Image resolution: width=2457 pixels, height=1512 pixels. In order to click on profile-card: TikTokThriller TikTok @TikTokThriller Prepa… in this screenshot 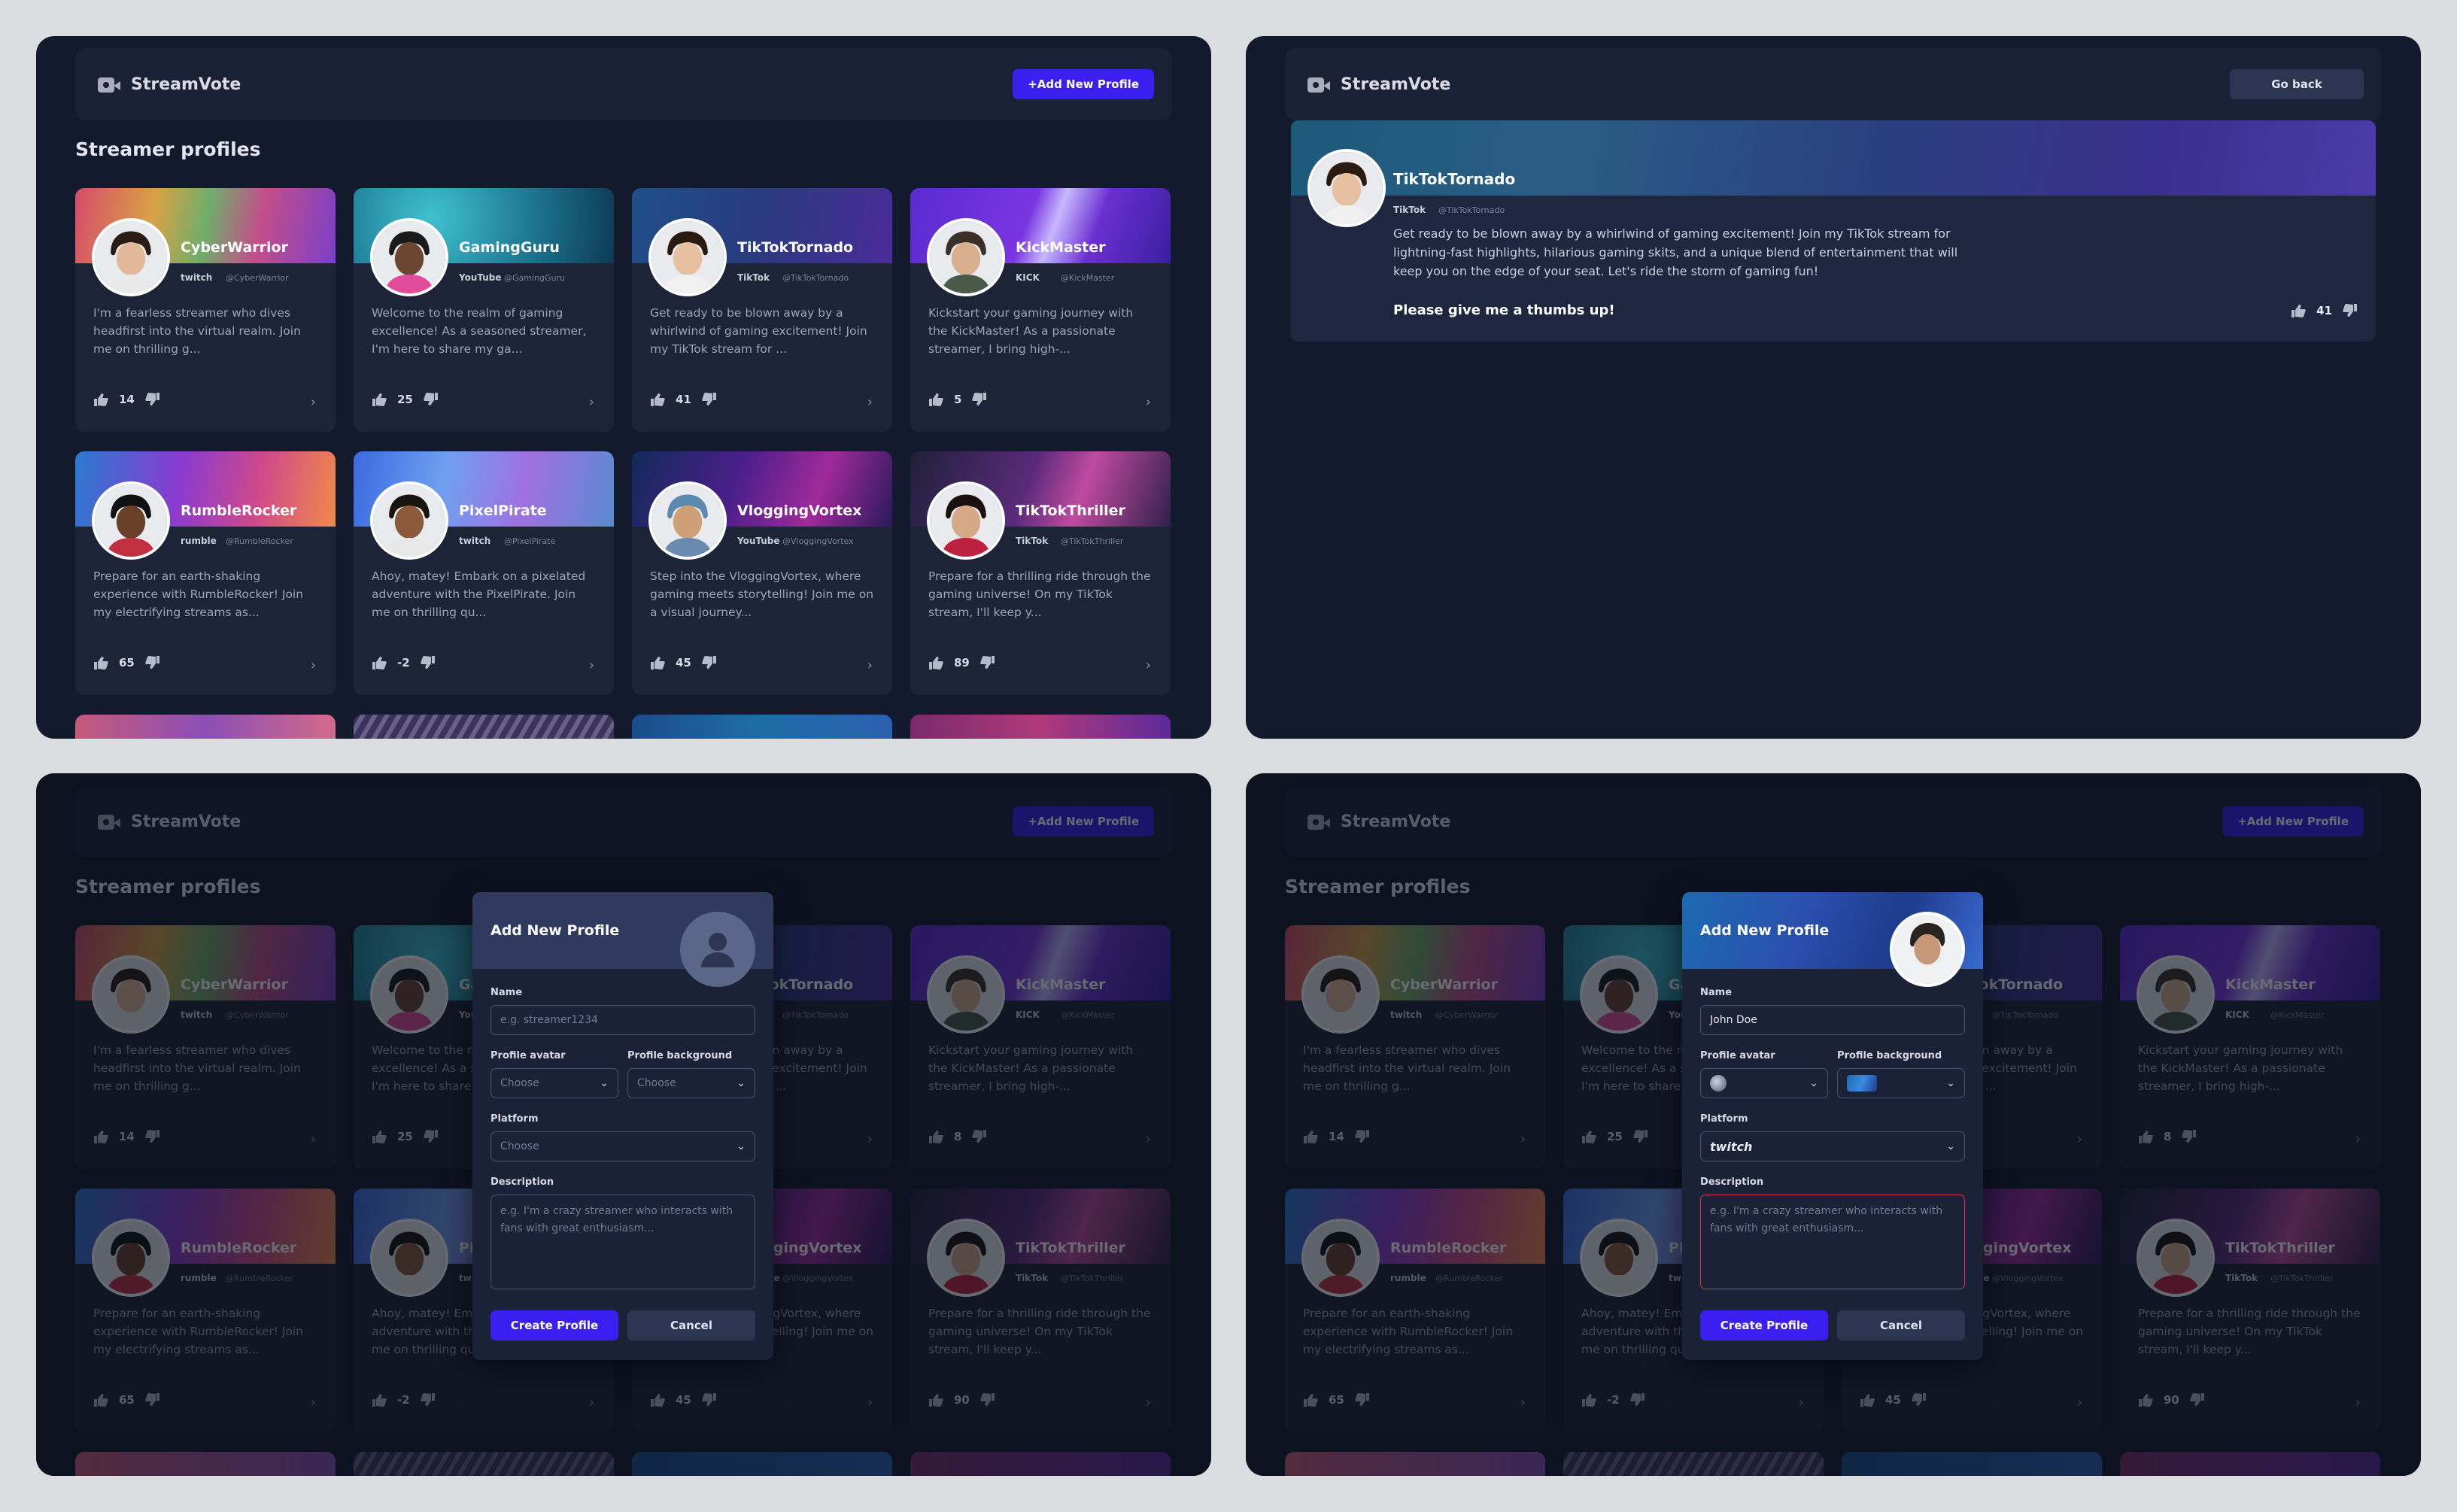, I will do `click(1040, 573)`.